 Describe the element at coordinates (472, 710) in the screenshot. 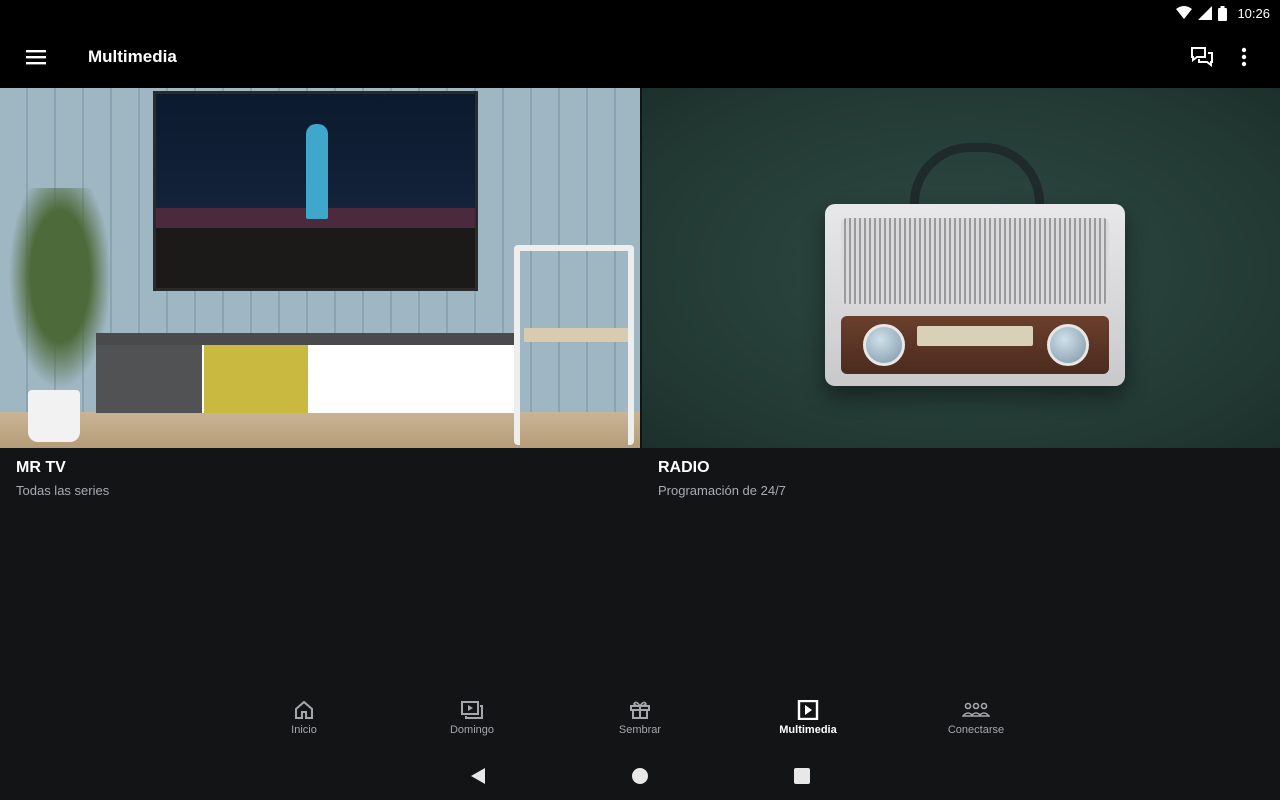

I see `domingo-icon` at that location.